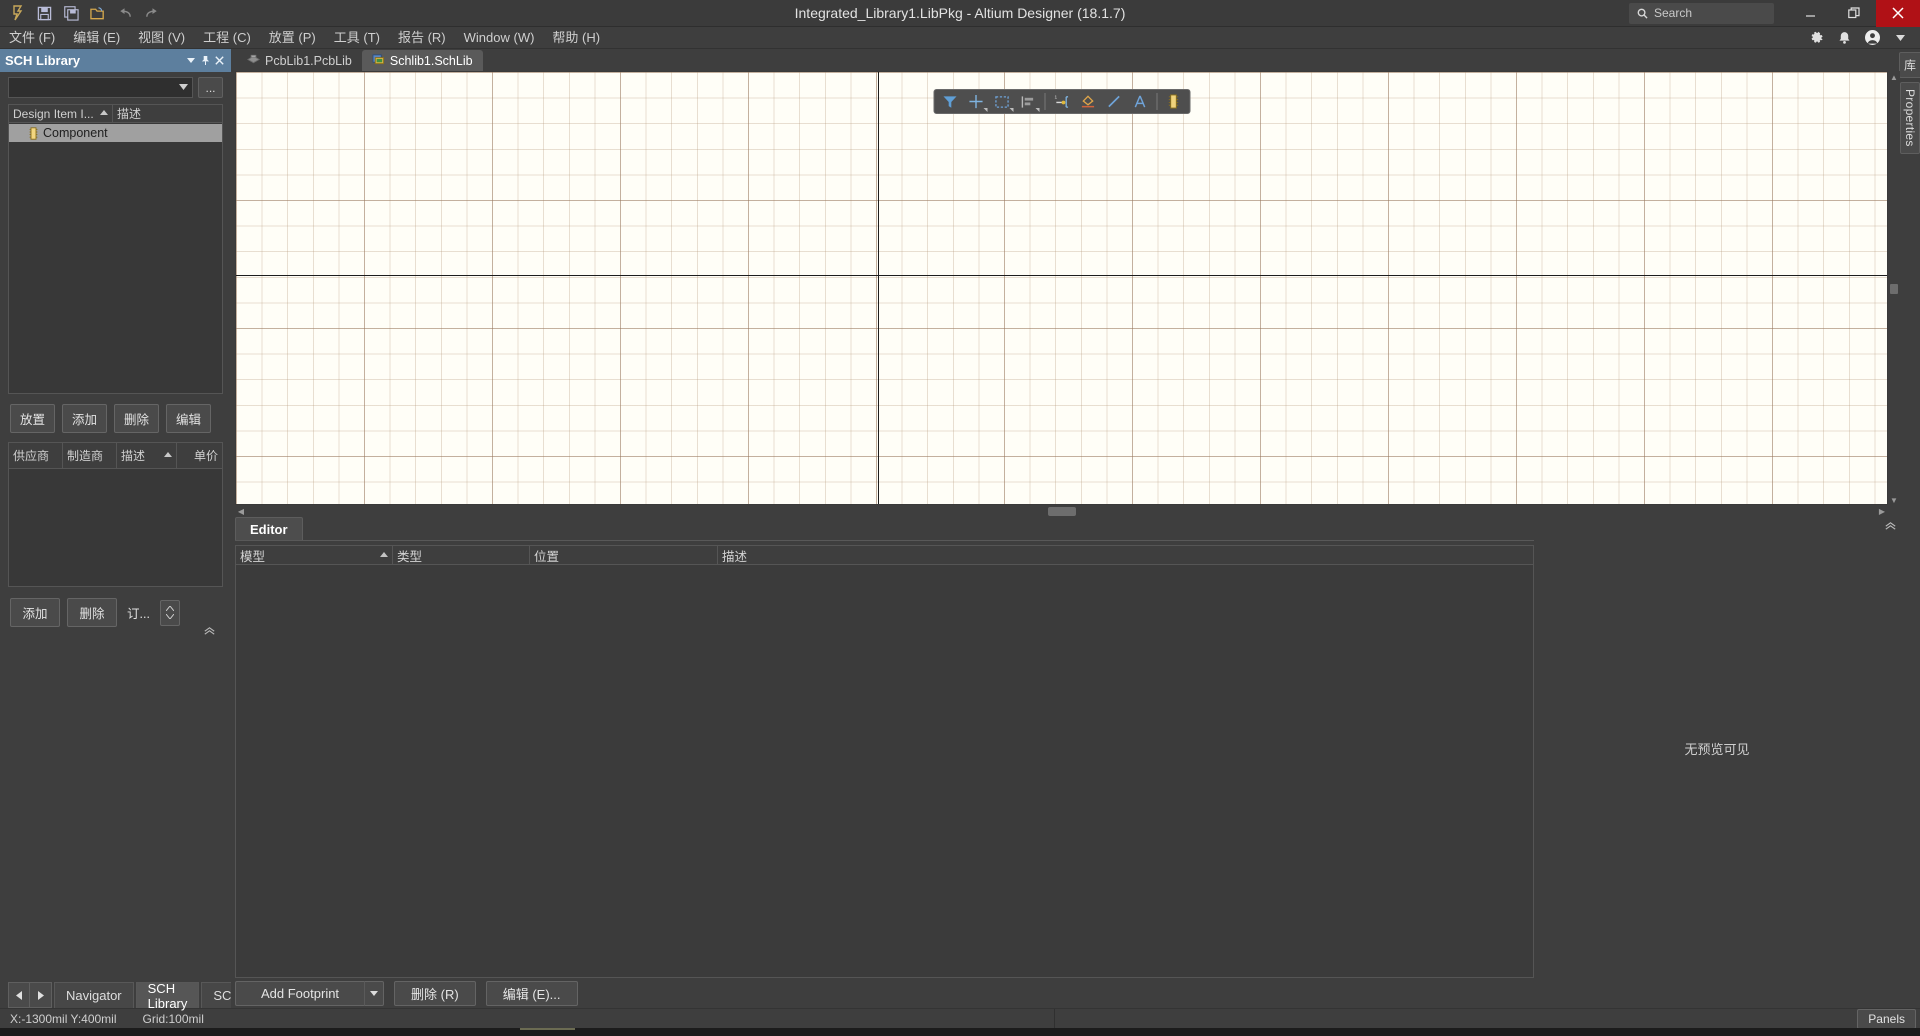 This screenshot has height=1036, width=1920. What do you see at coordinates (115, 527) in the screenshot?
I see `supplier-table-body` at bounding box center [115, 527].